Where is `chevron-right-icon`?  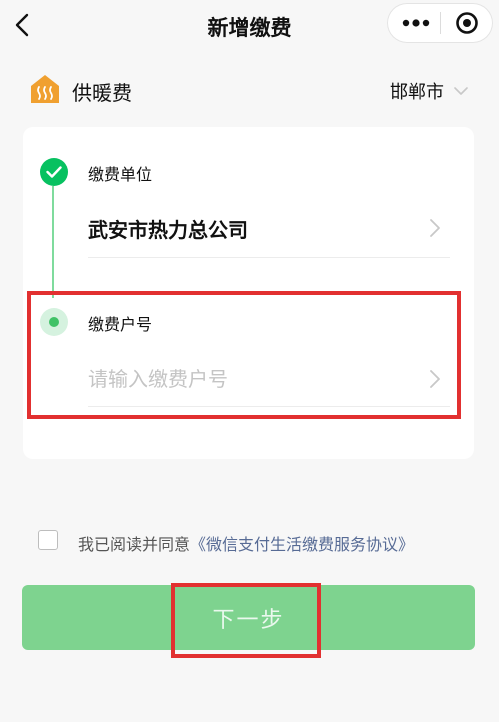
chevron-right-icon is located at coordinates (435, 228).